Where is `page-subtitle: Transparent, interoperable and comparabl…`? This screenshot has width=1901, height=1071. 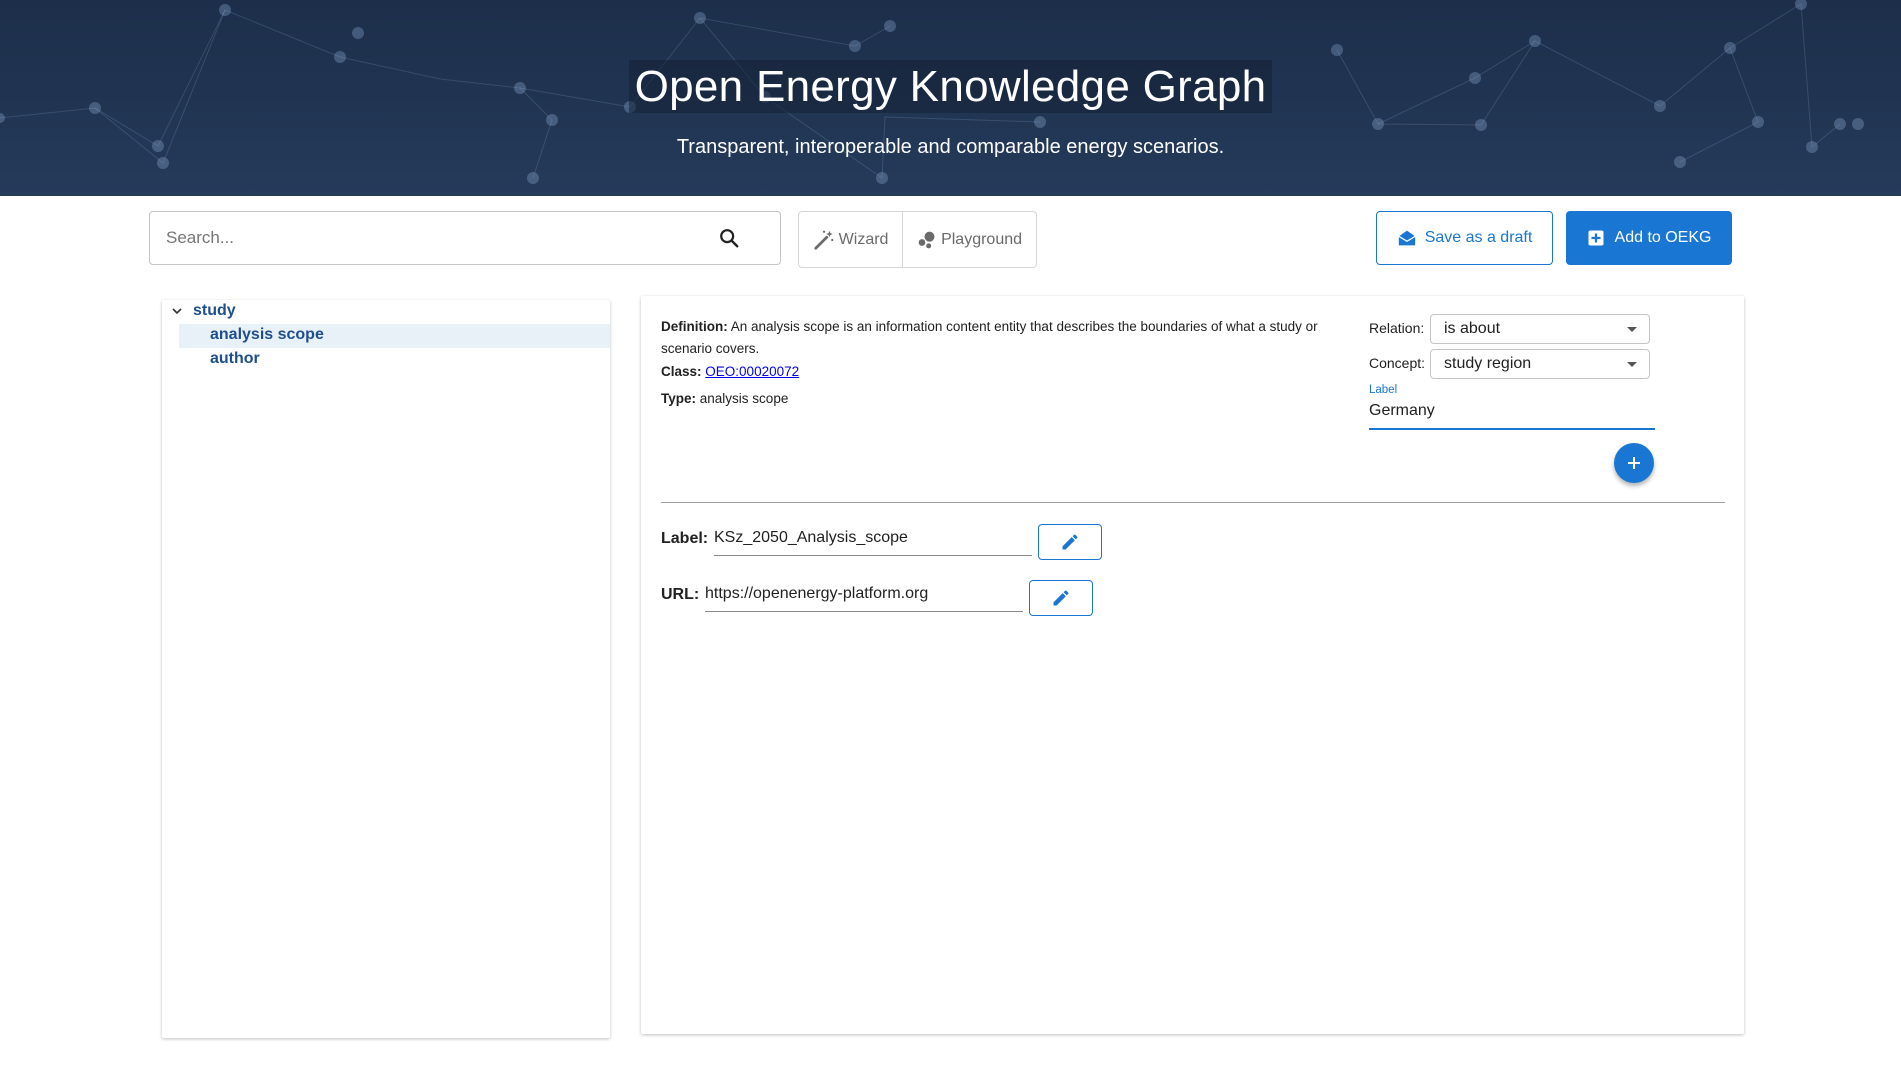
page-subtitle: Transparent, interoperable and comparabl… is located at coordinates (950, 147).